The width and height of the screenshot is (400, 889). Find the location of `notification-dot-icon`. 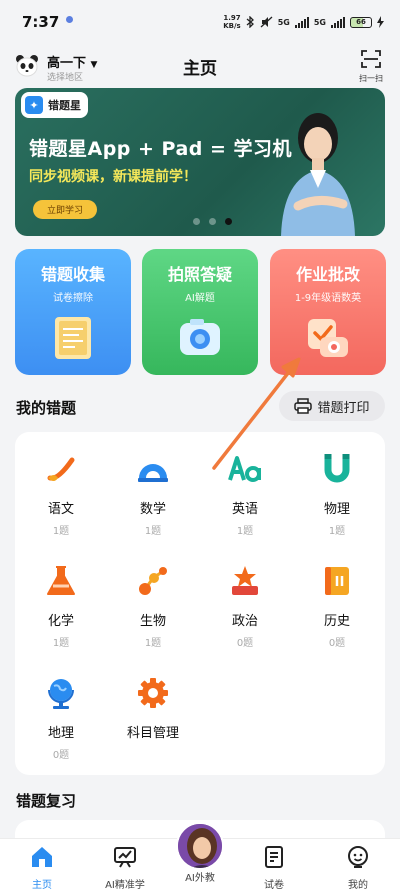

notification-dot-icon is located at coordinates (70, 19).